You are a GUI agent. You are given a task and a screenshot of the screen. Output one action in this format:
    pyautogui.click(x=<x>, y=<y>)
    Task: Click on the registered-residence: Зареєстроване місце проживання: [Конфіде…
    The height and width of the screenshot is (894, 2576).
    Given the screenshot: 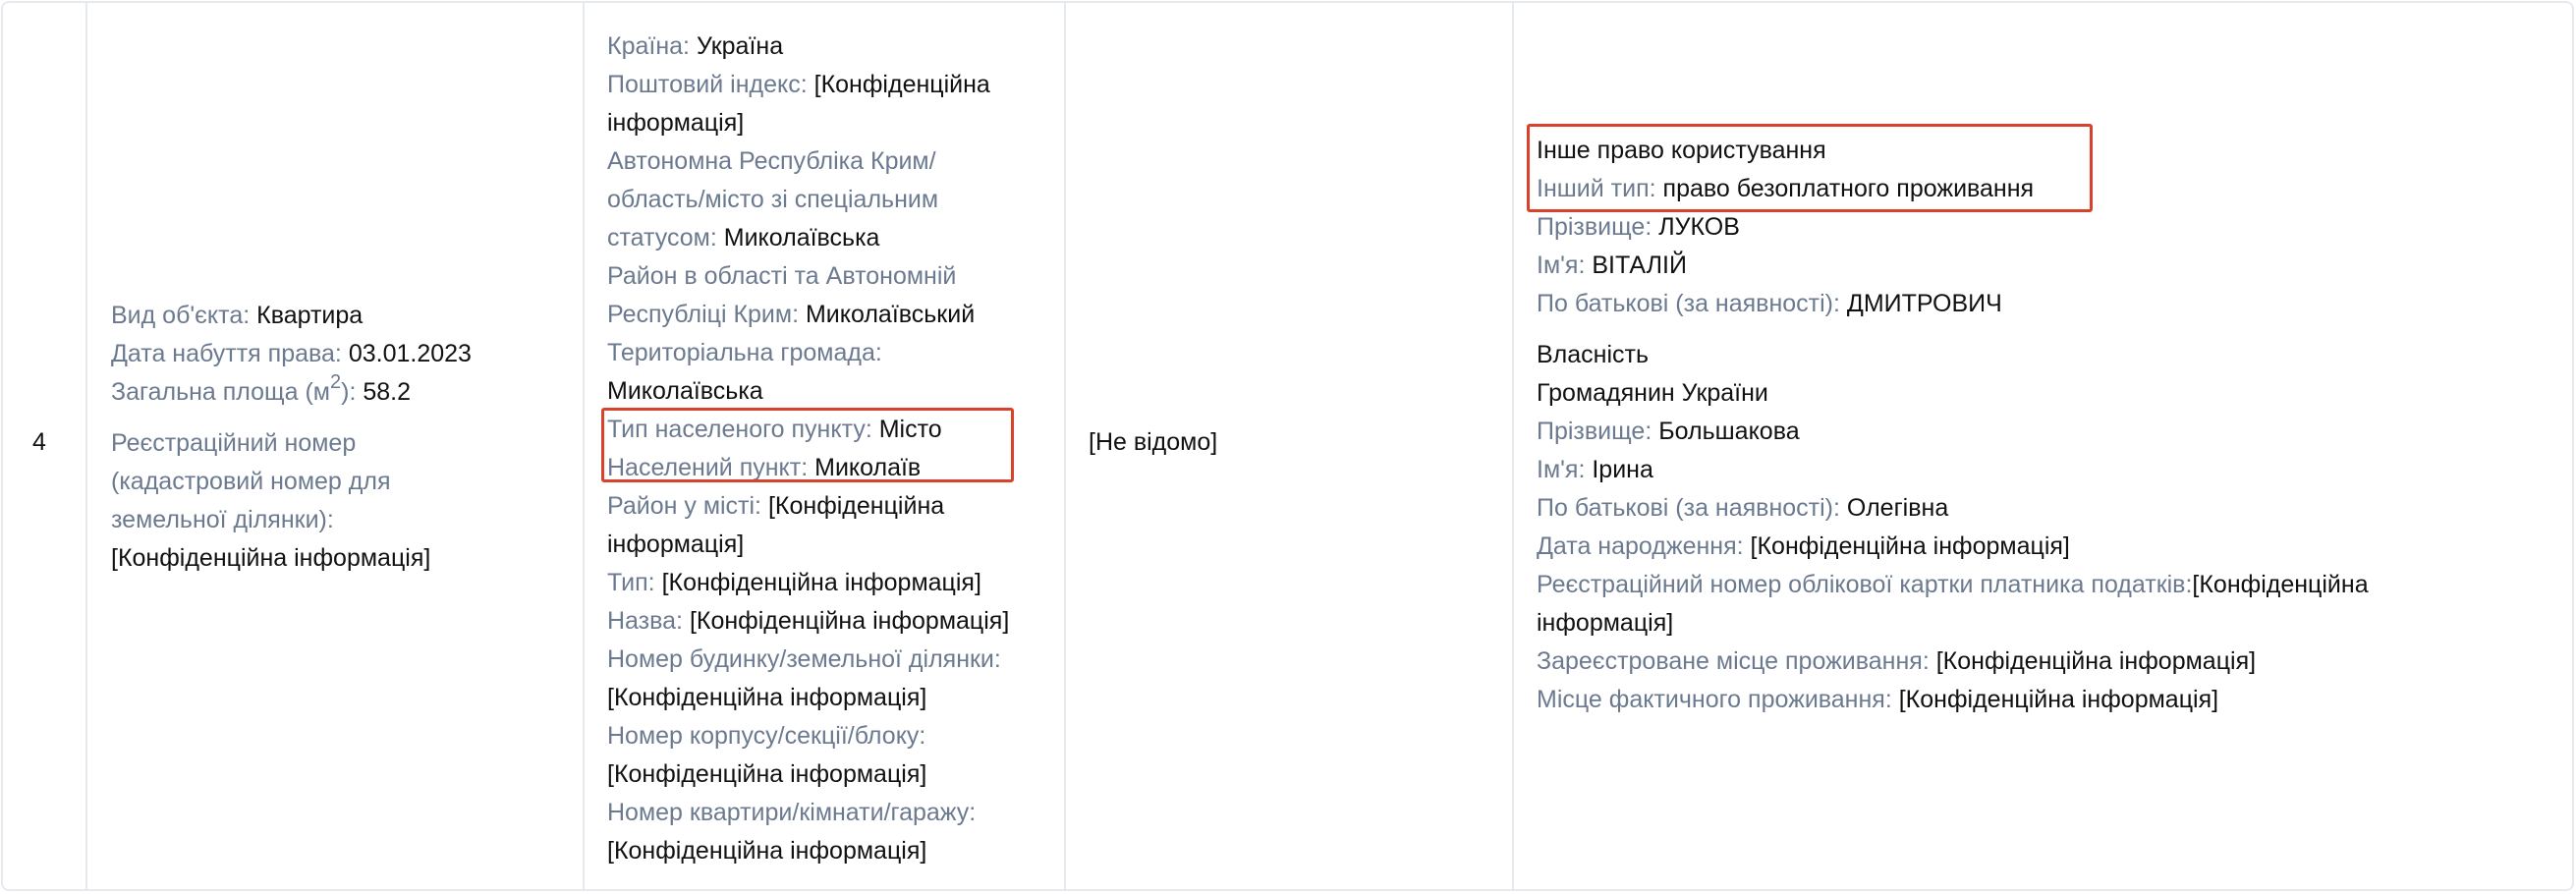 What is the action you would take?
    pyautogui.click(x=1897, y=661)
    